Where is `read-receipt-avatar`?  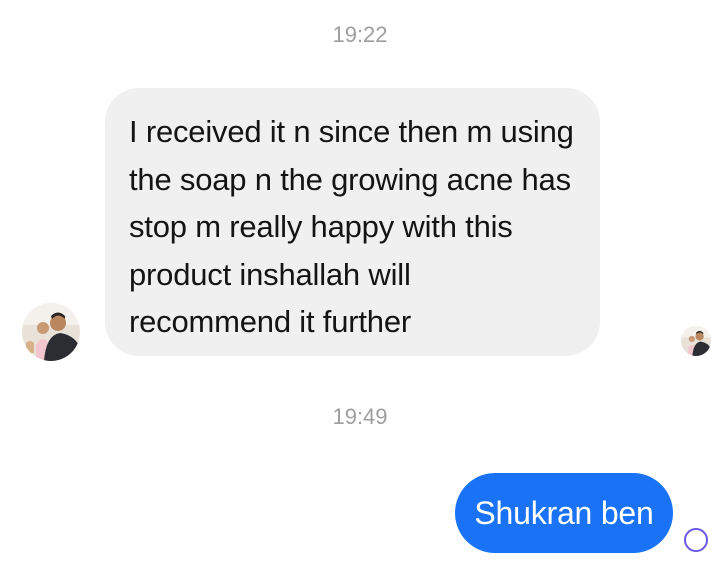
read-receipt-avatar is located at coordinates (696, 341).